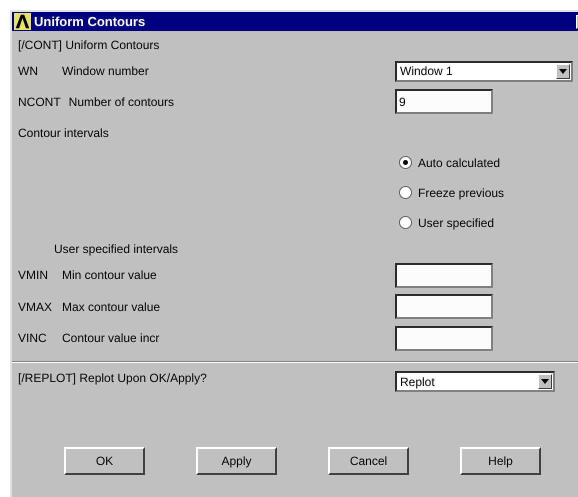 The height and width of the screenshot is (497, 578). Describe the element at coordinates (33, 275) in the screenshot. I see `field-code: VMIN` at that location.